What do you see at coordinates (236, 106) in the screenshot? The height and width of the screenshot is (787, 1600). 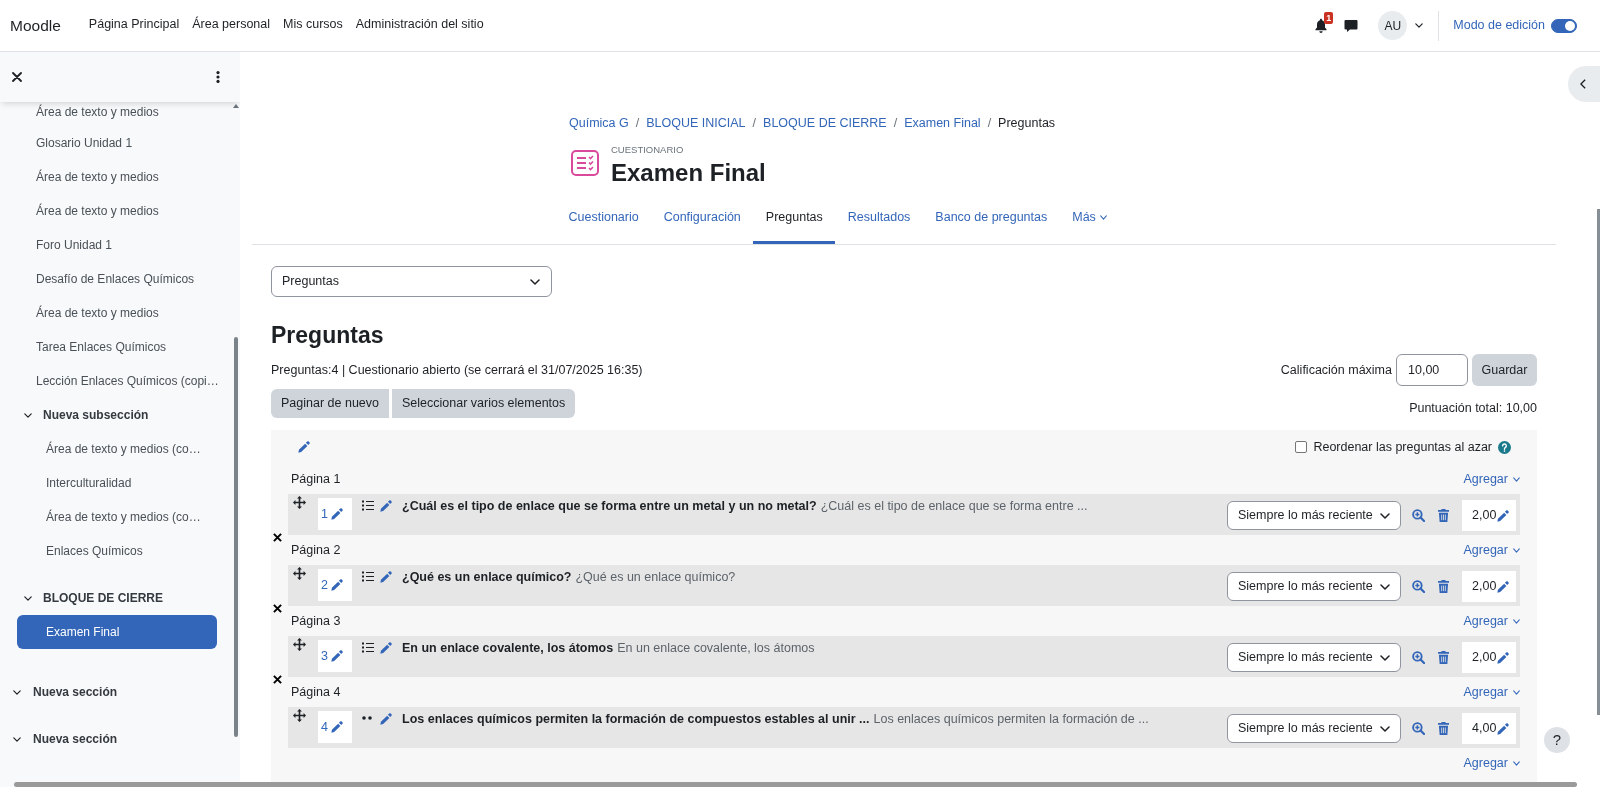 I see `scroll-up-arrow-icon` at bounding box center [236, 106].